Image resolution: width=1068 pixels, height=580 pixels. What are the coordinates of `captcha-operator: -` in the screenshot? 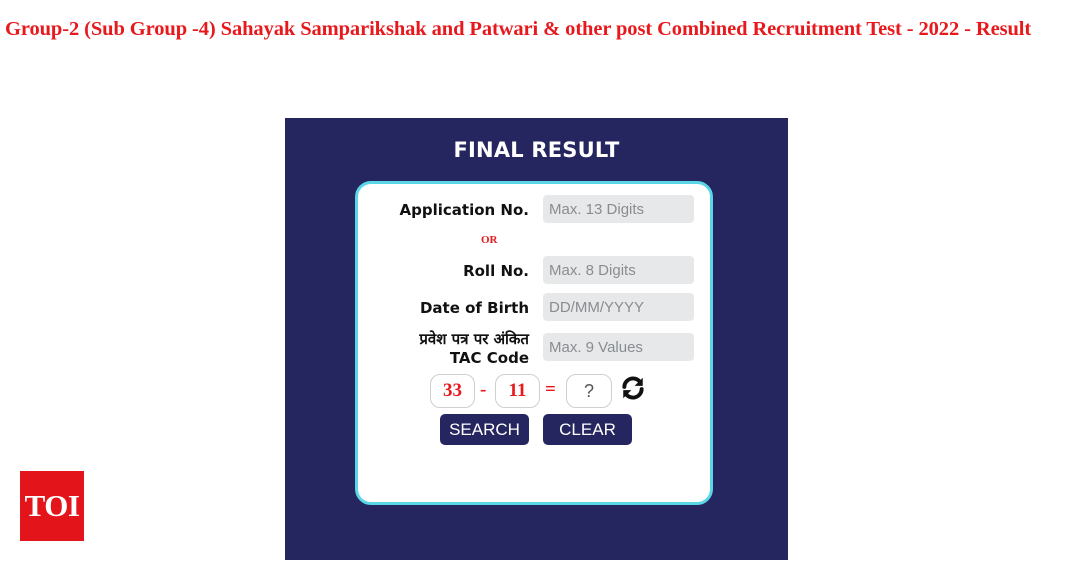 It's located at (483, 389).